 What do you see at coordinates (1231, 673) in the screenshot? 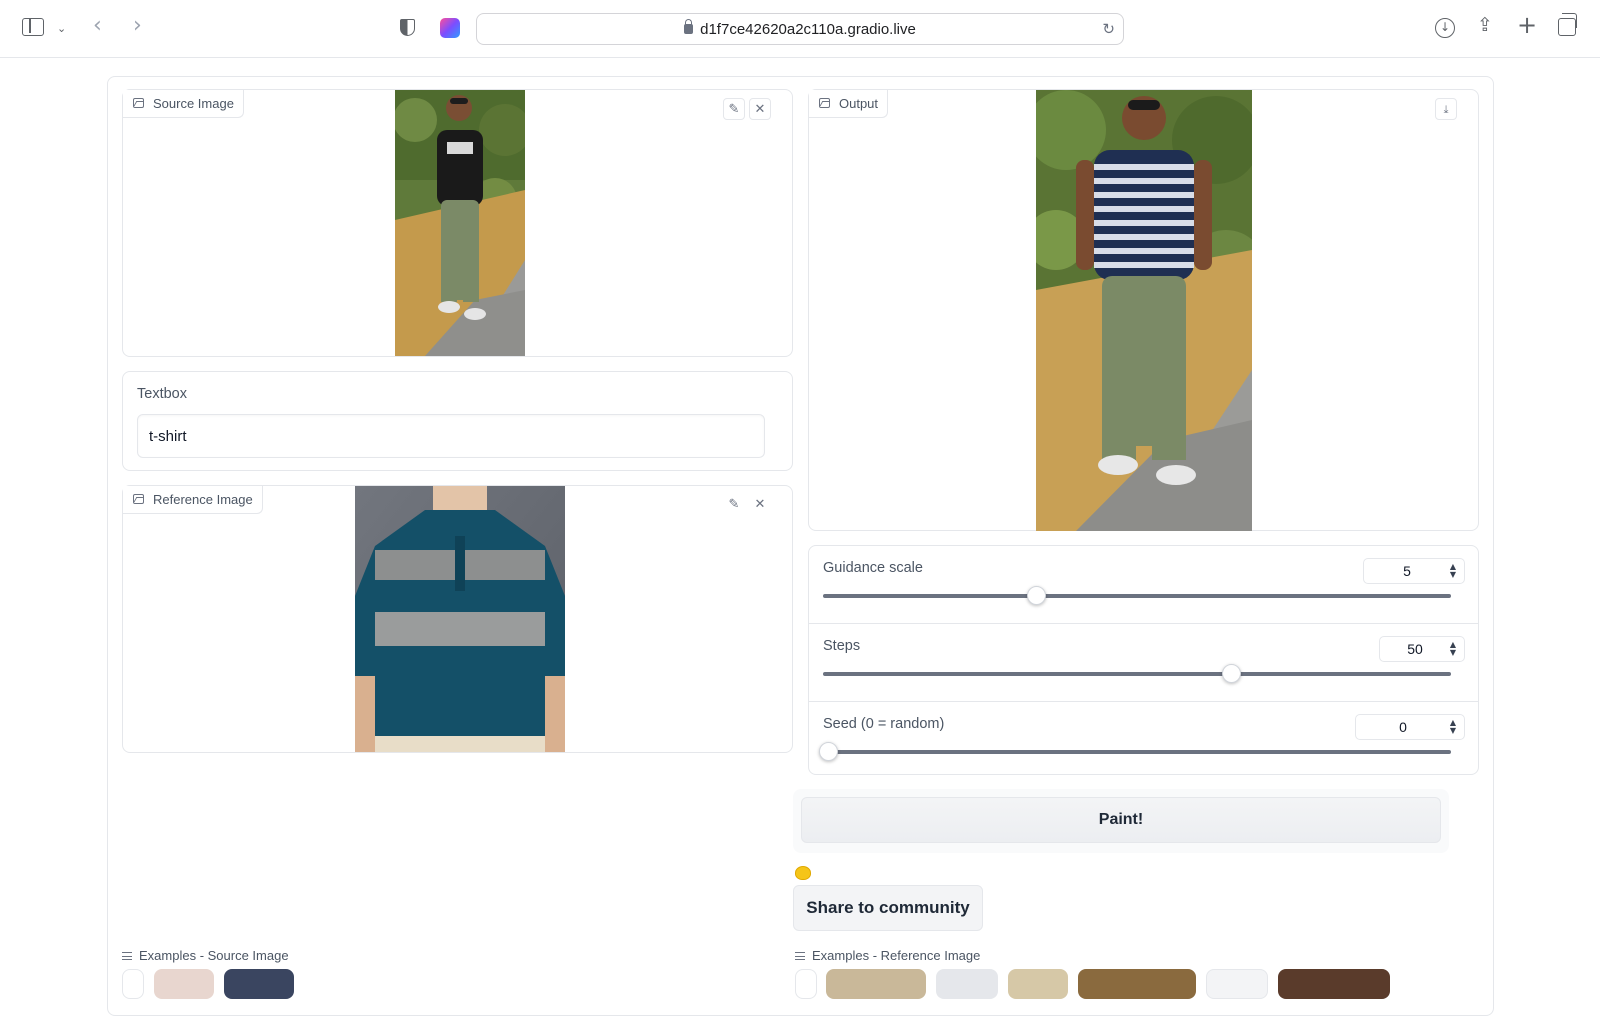
I see `steps-thumb` at bounding box center [1231, 673].